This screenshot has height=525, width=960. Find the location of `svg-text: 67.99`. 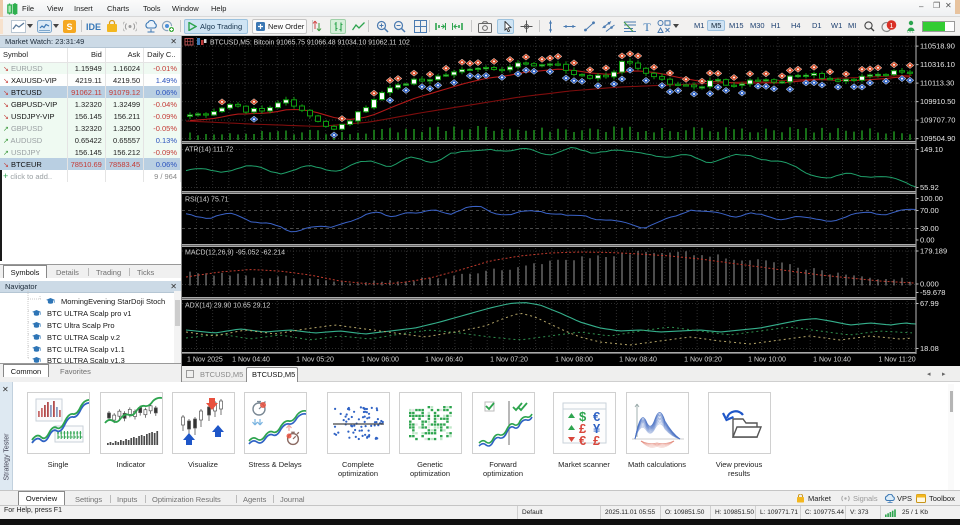

svg-text: 67.99 is located at coordinates (929, 303).